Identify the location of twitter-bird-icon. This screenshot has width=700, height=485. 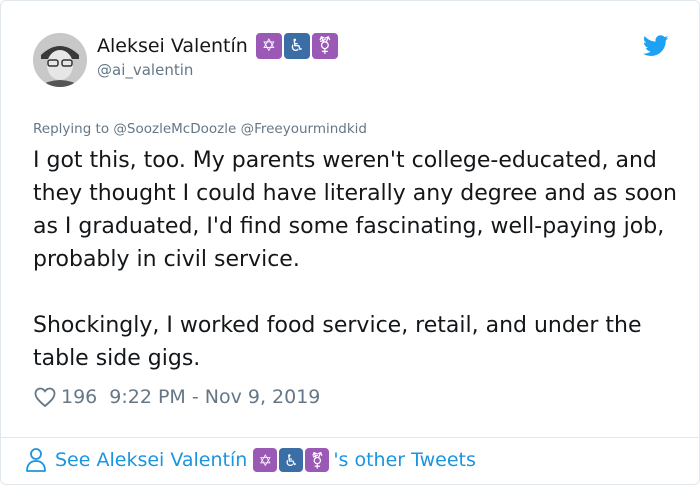
(655, 48).